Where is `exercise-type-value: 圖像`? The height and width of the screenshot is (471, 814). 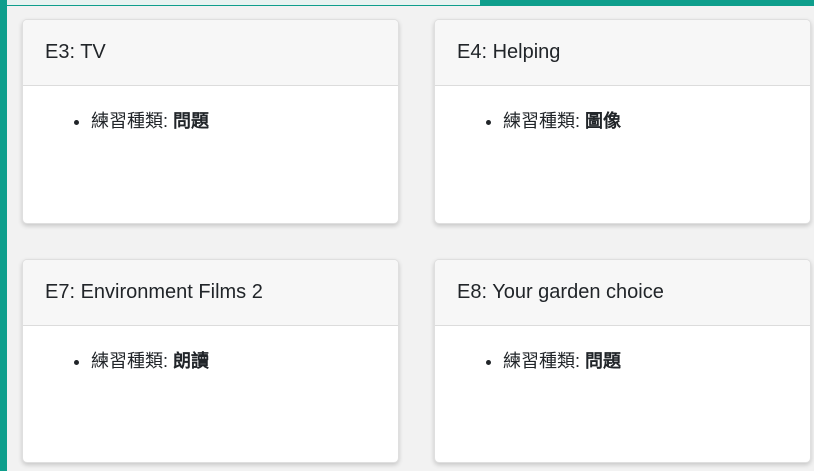
exercise-type-value: 圖像 is located at coordinates (603, 121).